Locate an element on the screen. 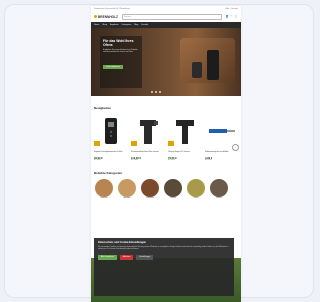  product-name: Schornstein Anschluss Rohr schwarz is located at coordinates (145, 152).